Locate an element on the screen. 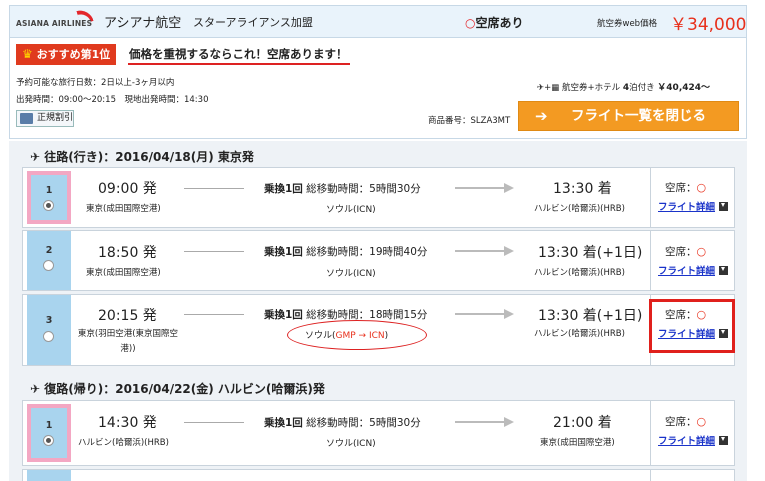 This screenshot has height=481, width=765. plane-takeoff-icon: ✈ is located at coordinates (35, 157).